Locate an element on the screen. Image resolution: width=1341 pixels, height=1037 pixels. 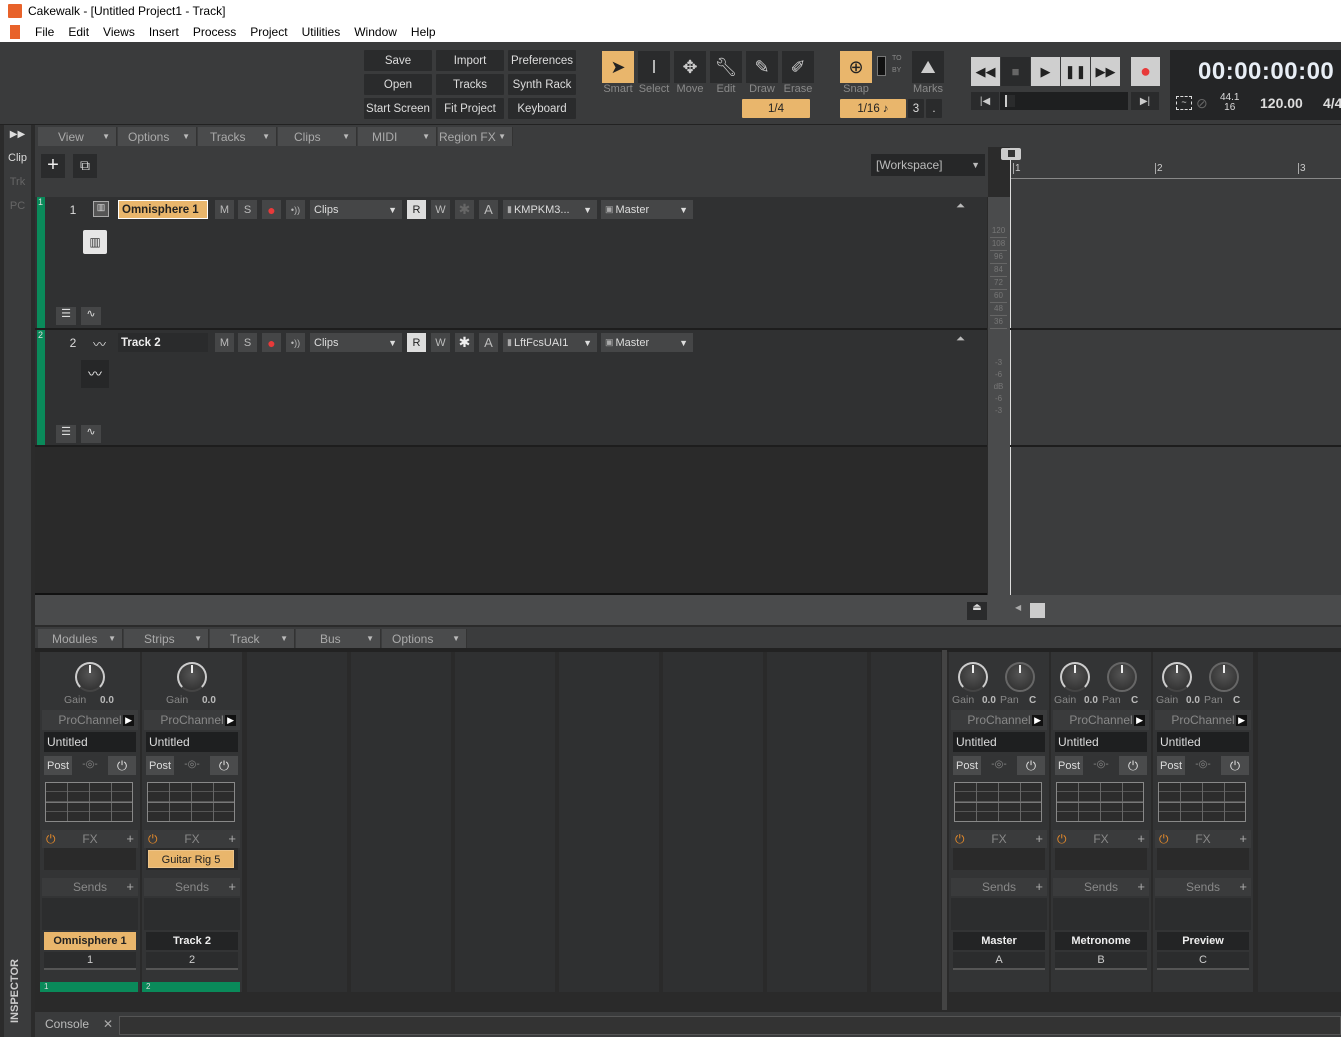
fx-rack: Guitar Rig 5 is located at coordinates (192, 859).